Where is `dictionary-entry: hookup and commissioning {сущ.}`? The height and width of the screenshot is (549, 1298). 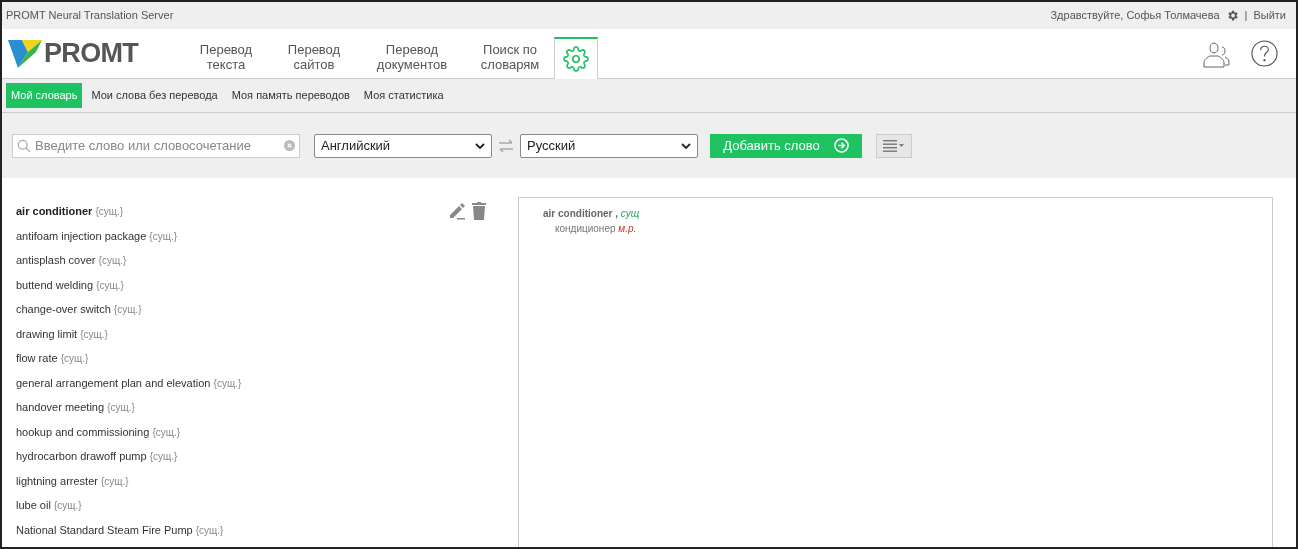
dictionary-entry: hookup and commissioning {сущ.} is located at coordinates (259, 435).